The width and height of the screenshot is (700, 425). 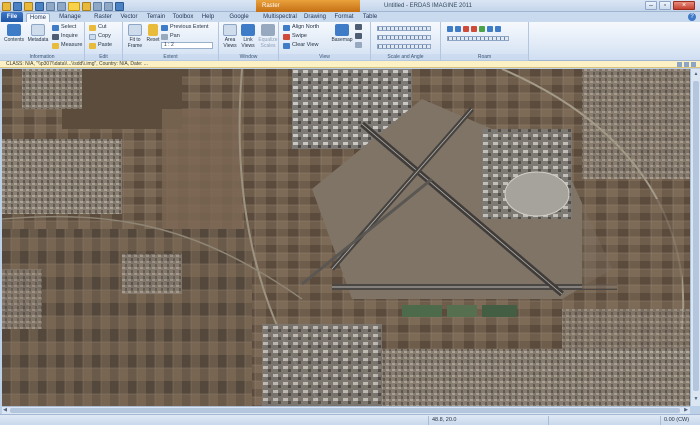 I want to click on vertical-scroll-thumb, so click(x=696, y=236).